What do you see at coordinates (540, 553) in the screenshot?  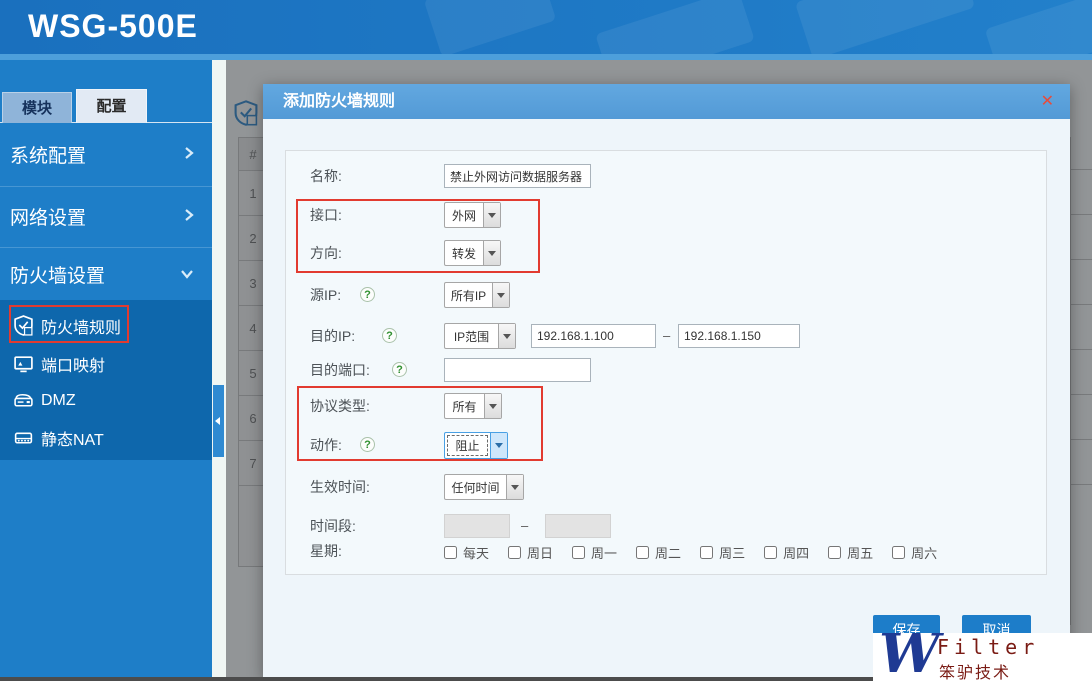 I see `week-option-label: 周日` at bounding box center [540, 553].